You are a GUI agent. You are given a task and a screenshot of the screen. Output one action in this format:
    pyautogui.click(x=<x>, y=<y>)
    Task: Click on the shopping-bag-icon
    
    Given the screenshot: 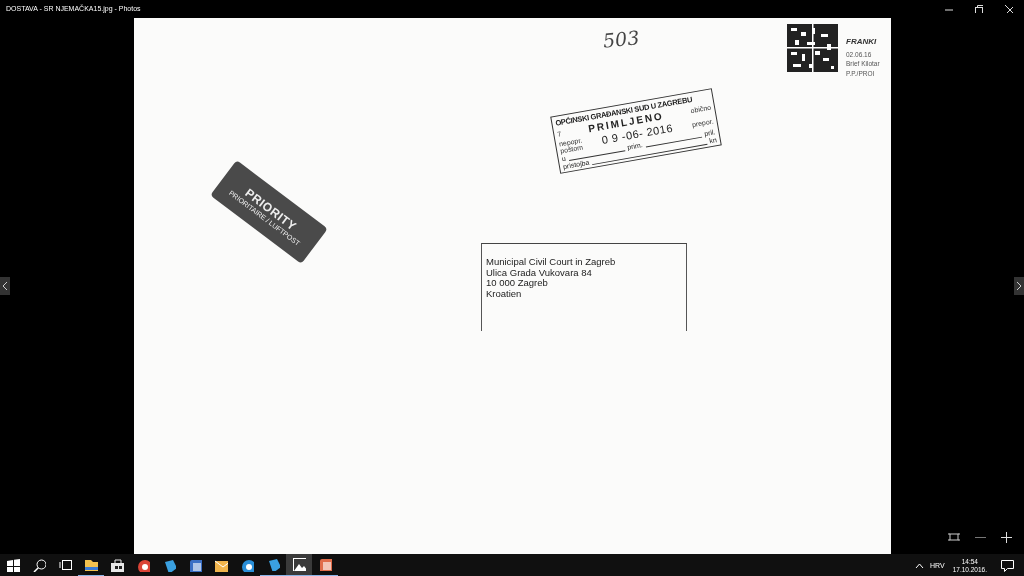 What is the action you would take?
    pyautogui.click(x=117, y=565)
    